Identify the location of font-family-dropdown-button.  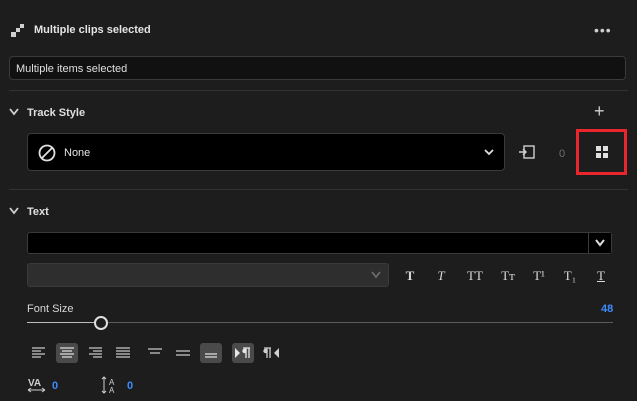
(599, 243).